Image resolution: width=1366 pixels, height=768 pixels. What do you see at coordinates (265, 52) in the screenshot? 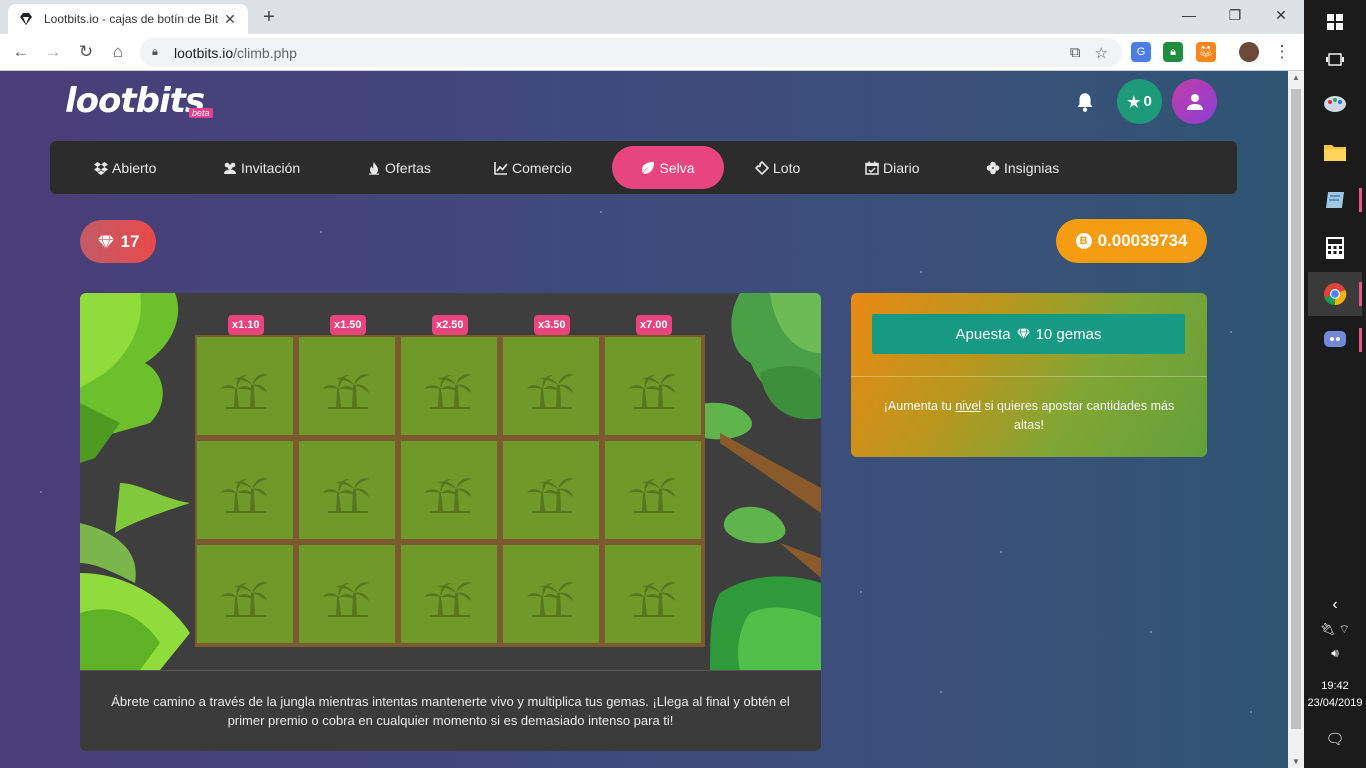
I see `url-path: /climb.php` at bounding box center [265, 52].